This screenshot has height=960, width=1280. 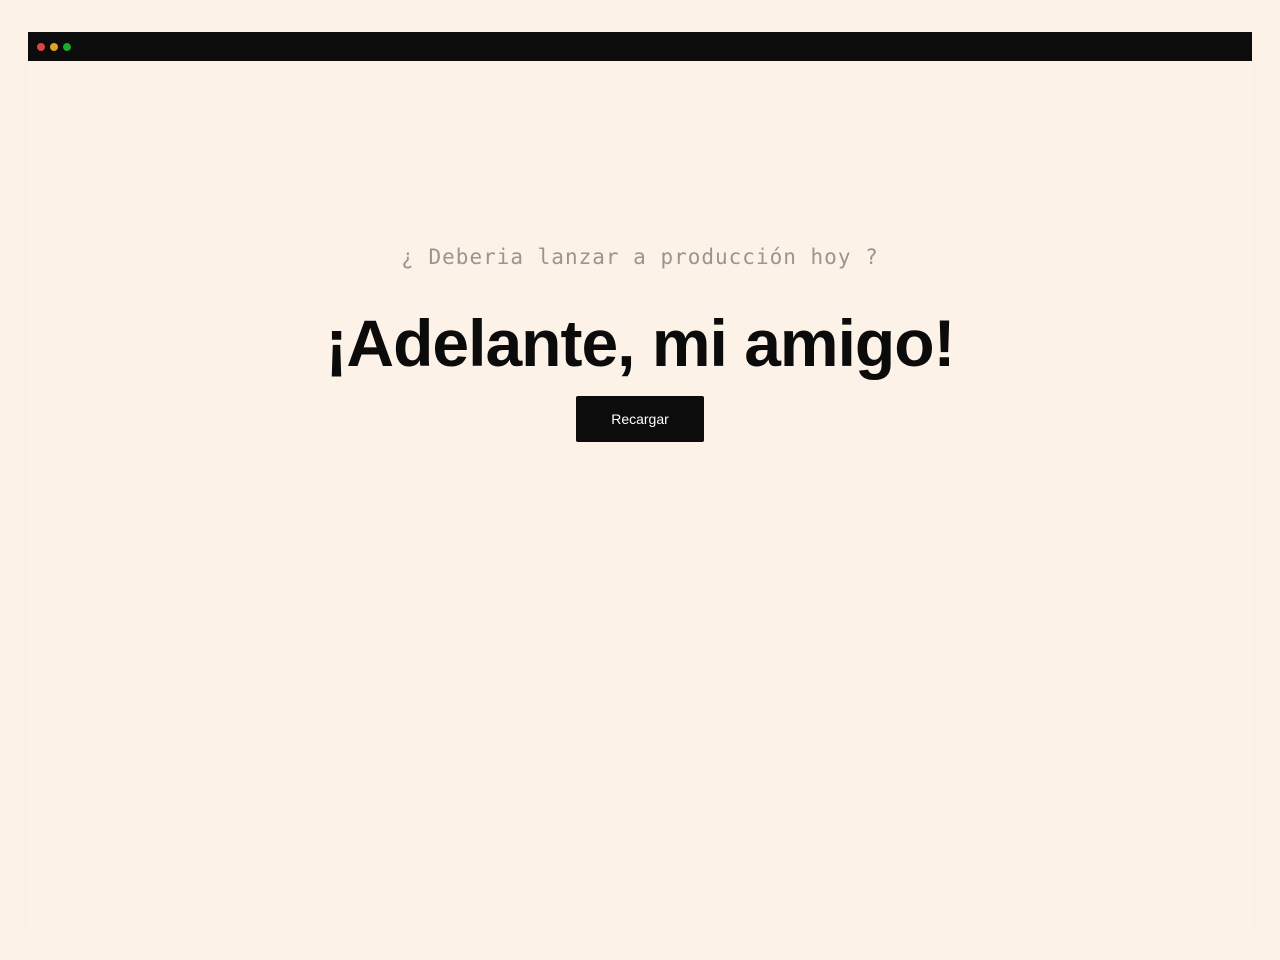 I want to click on window-titlebar, so click(x=640, y=46).